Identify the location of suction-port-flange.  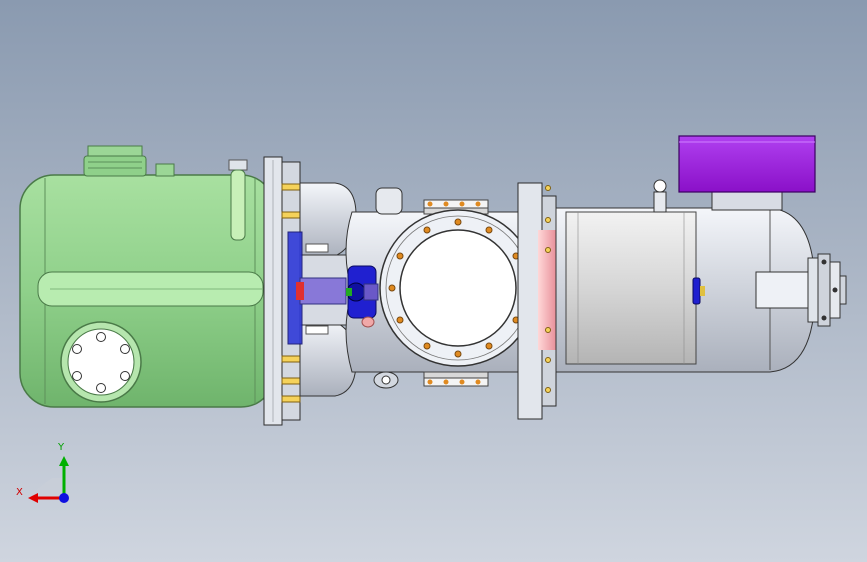
(458, 288).